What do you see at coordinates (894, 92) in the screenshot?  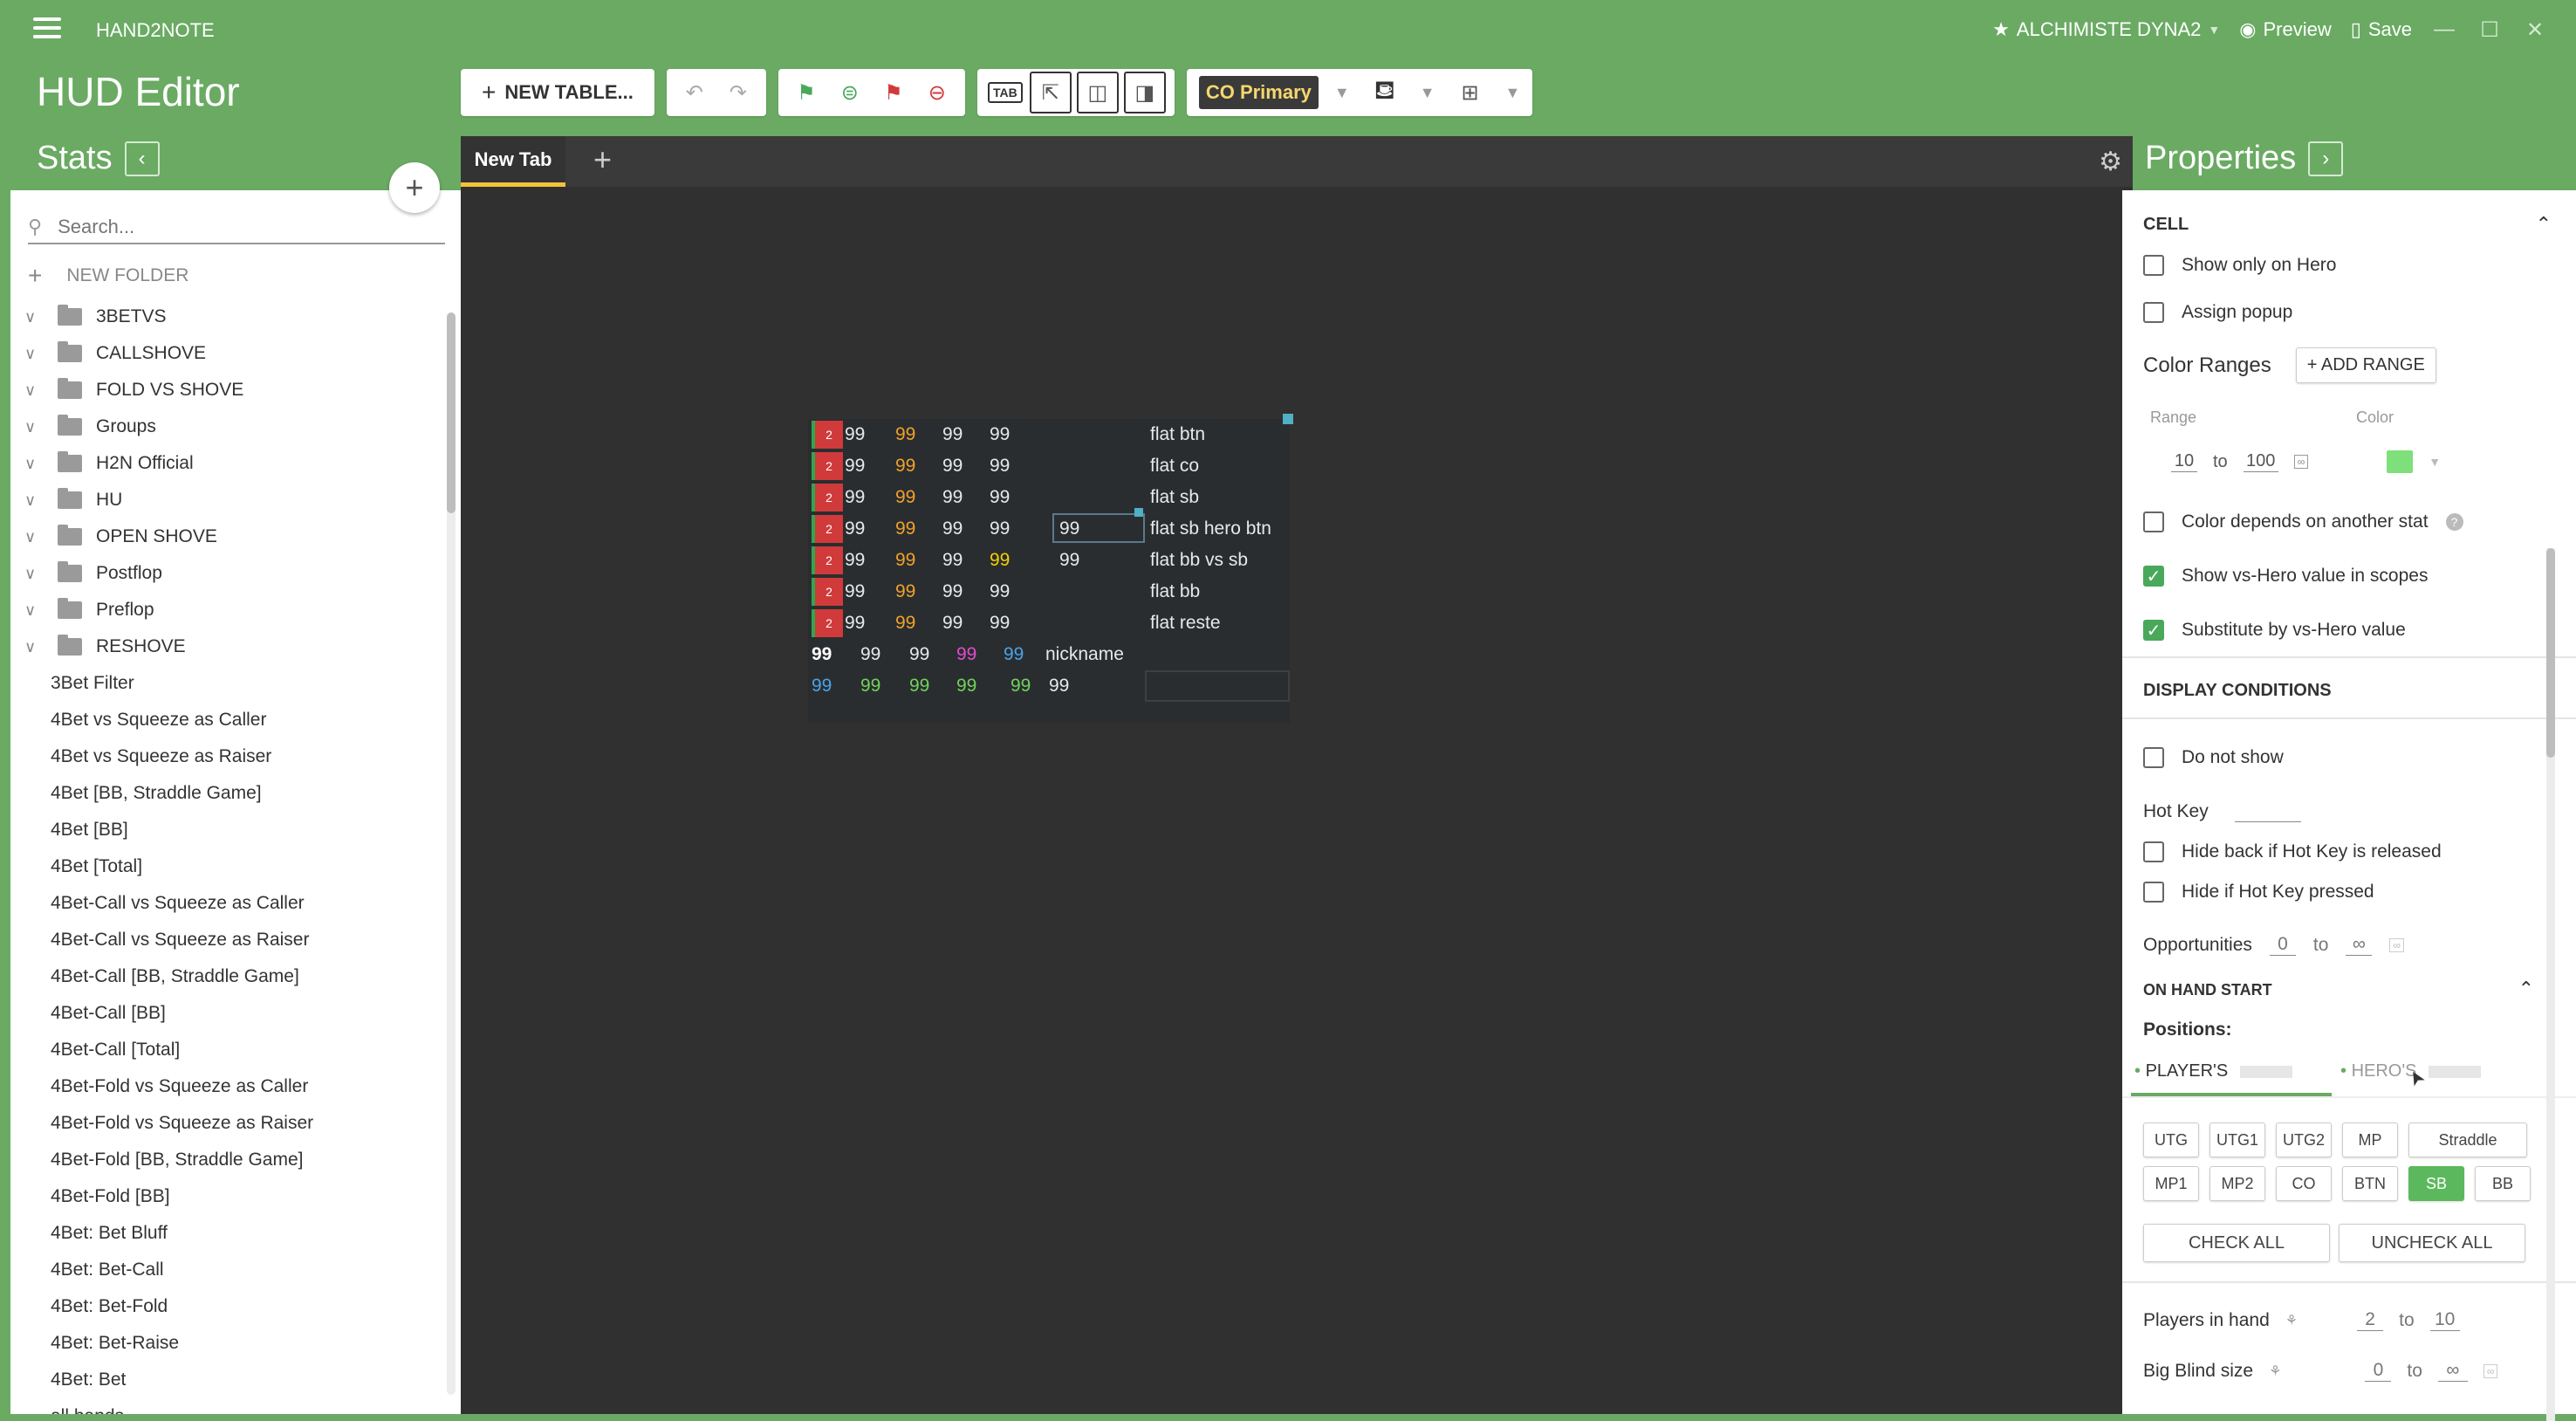 I see `remove-player-icon: ⚑` at bounding box center [894, 92].